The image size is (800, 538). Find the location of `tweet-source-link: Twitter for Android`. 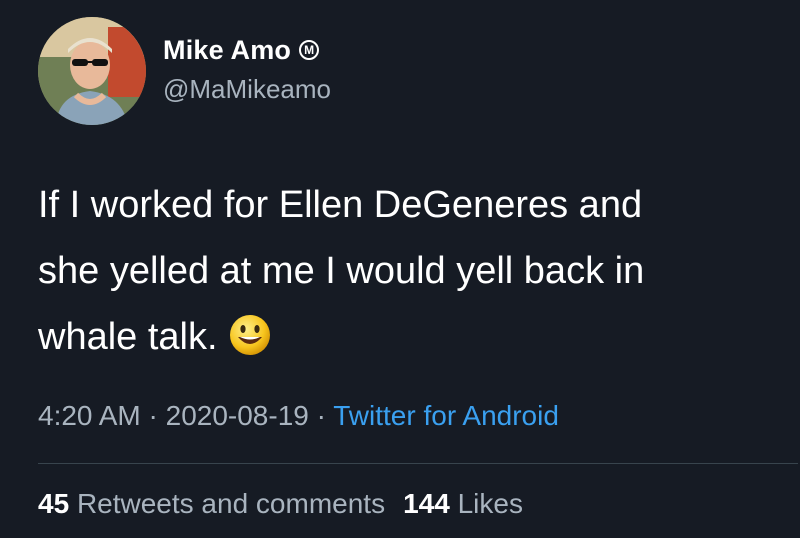

tweet-source-link: Twitter for Android is located at coordinates (446, 415).